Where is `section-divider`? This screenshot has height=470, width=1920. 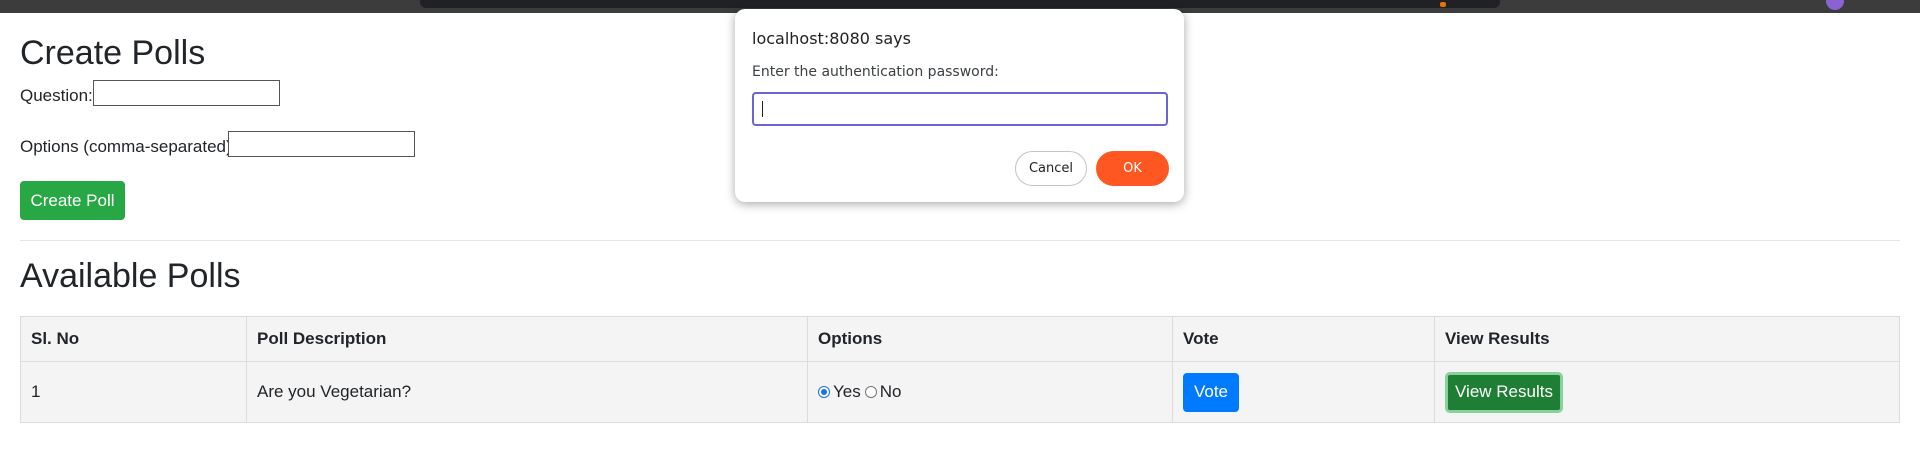 section-divider is located at coordinates (960, 240).